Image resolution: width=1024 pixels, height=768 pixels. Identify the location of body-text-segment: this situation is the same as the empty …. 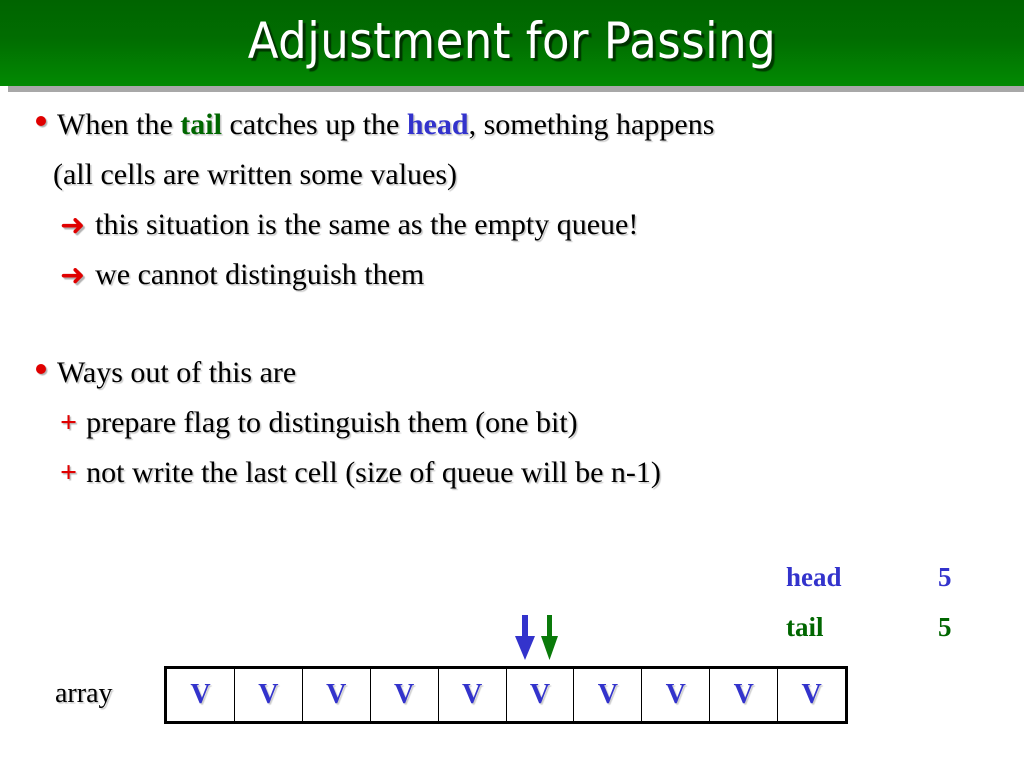
(367, 224).